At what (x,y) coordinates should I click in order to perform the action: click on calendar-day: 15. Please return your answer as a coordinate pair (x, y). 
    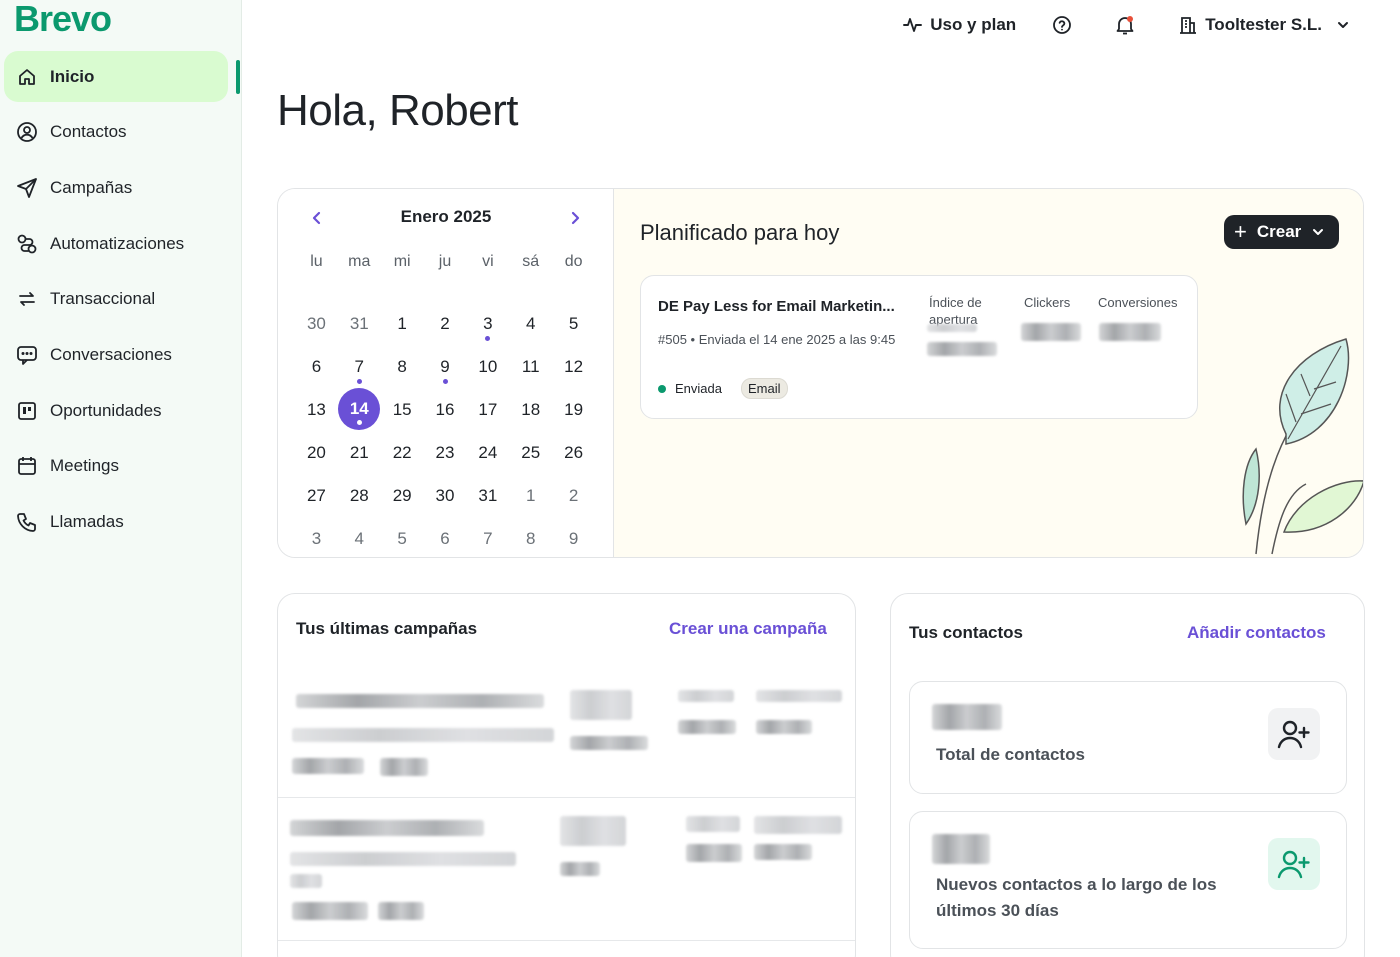
    Looking at the image, I should click on (402, 409).